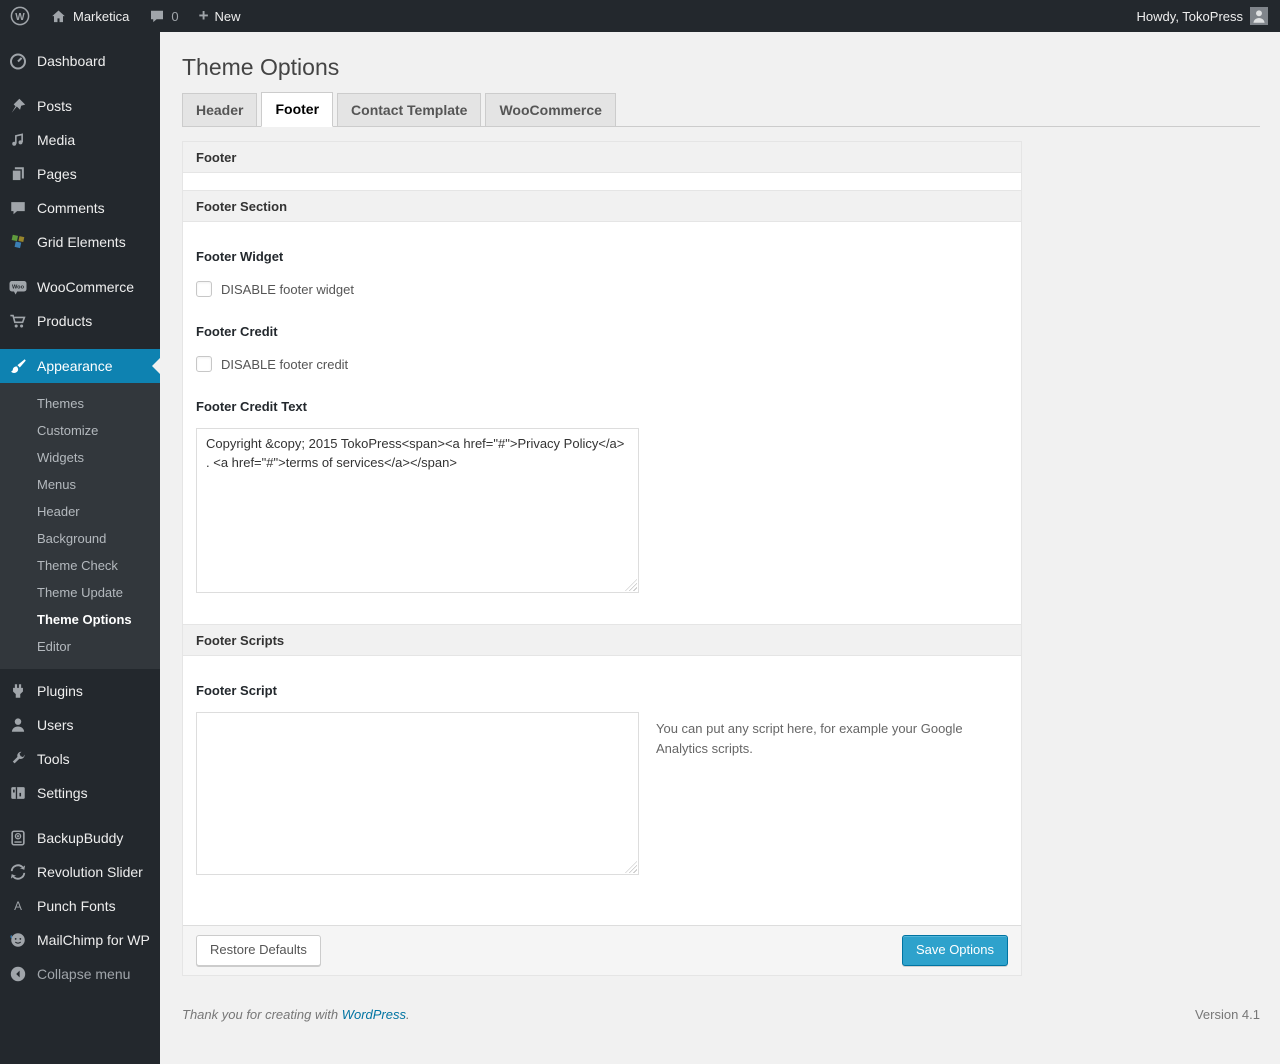  Describe the element at coordinates (80, 906) in the screenshot. I see `sidebar-item-punch-fonts: A Punch Fonts` at that location.